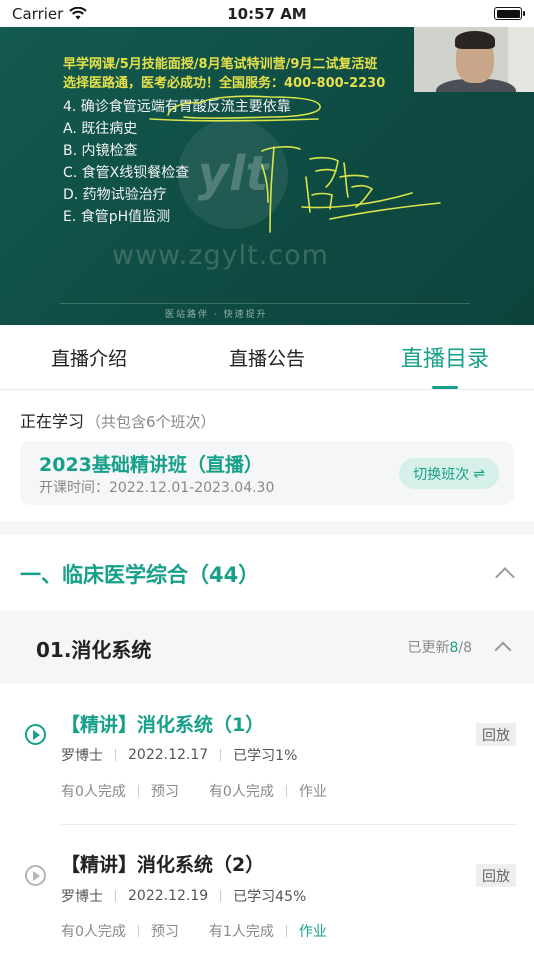 This screenshot has width=534, height=965. I want to click on status-right, so click(509, 13).